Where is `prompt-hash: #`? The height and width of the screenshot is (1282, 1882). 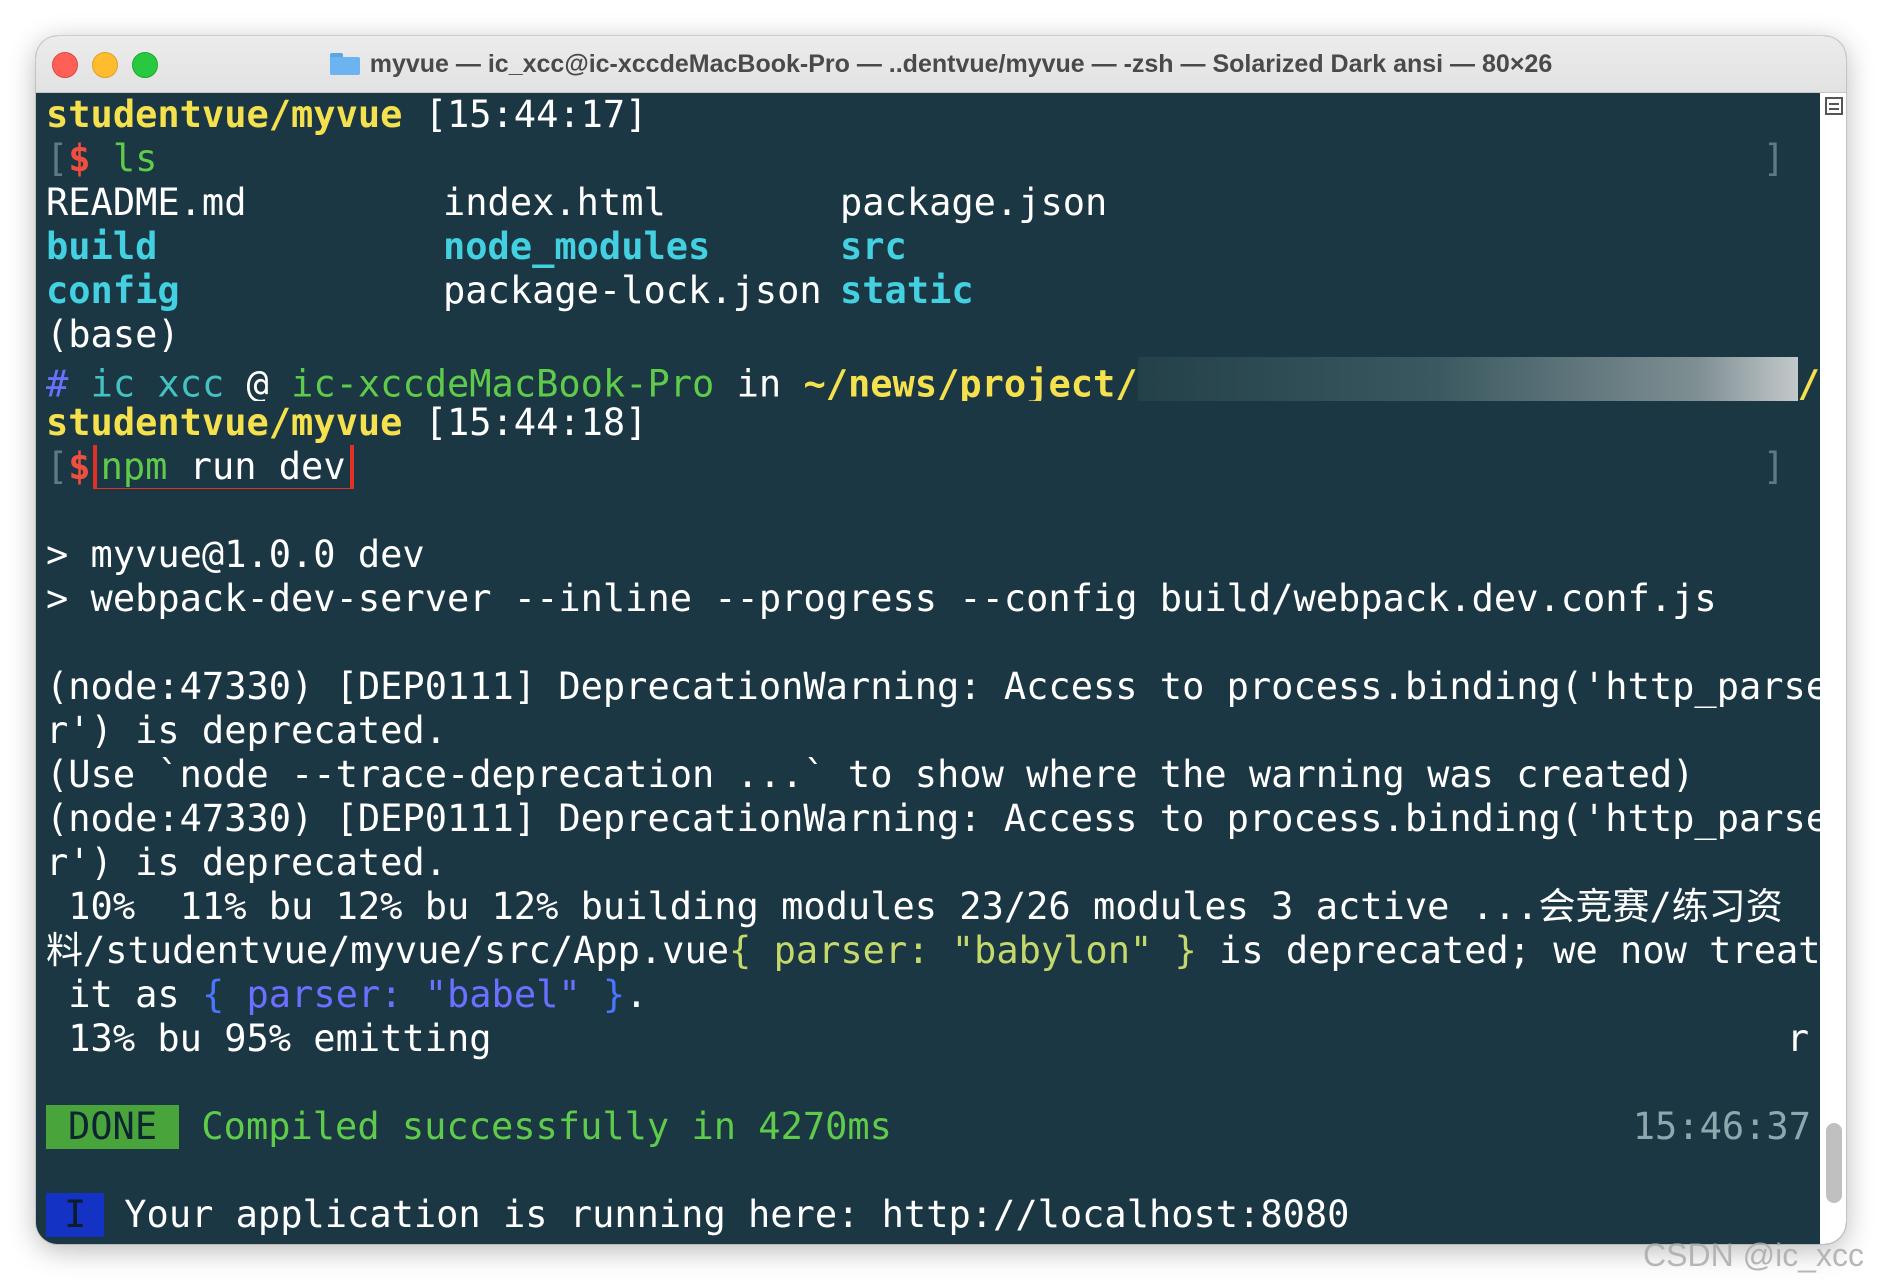 prompt-hash: # is located at coordinates (57, 382).